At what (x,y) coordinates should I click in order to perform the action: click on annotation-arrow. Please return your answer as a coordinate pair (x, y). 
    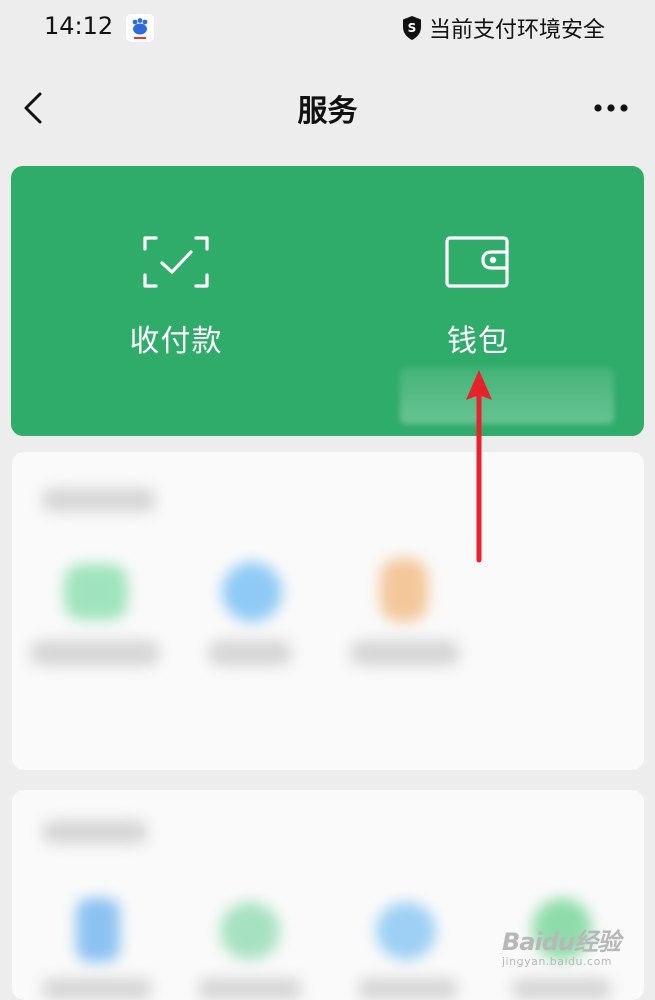
    Looking at the image, I should click on (479, 466).